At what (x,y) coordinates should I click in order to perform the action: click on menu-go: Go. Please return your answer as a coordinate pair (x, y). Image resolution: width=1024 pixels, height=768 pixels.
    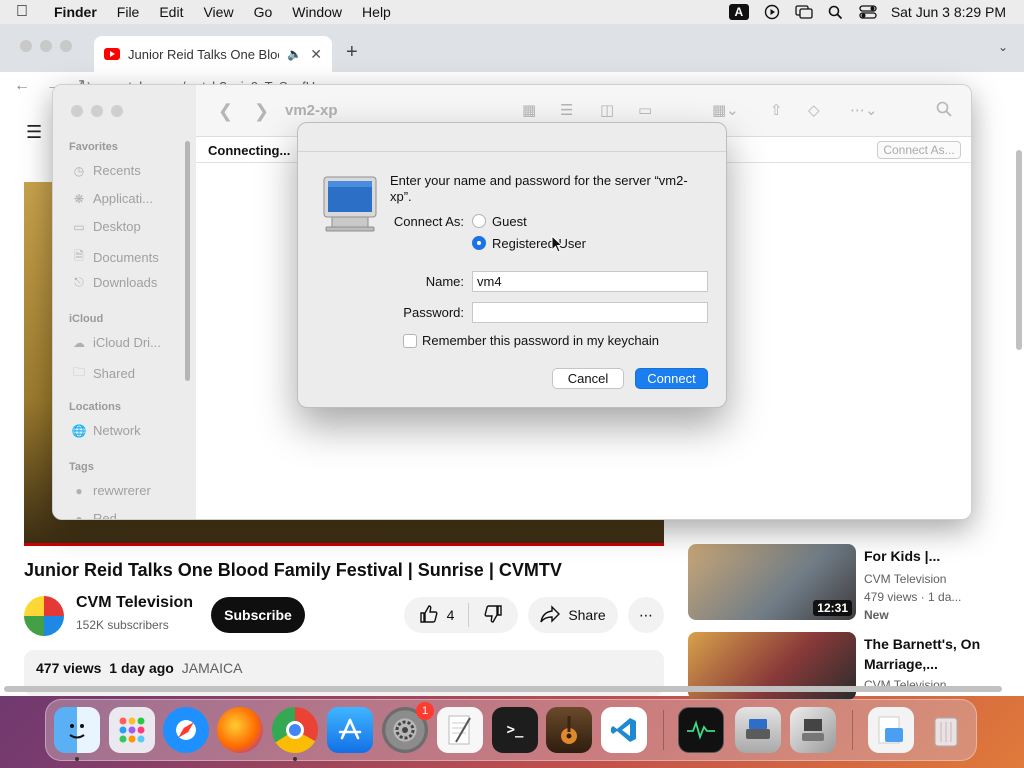
    Looking at the image, I should click on (263, 12).